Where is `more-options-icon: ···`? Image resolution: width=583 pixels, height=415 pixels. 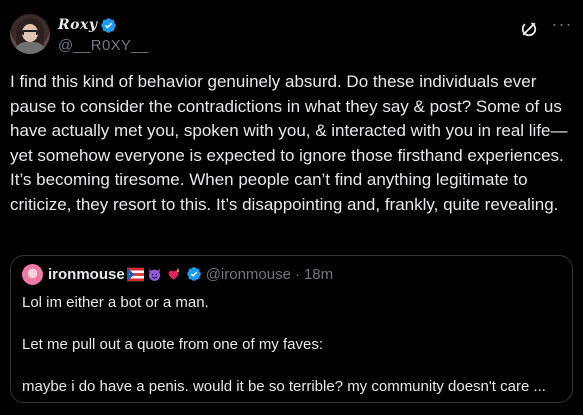 more-options-icon: ··· is located at coordinates (562, 26).